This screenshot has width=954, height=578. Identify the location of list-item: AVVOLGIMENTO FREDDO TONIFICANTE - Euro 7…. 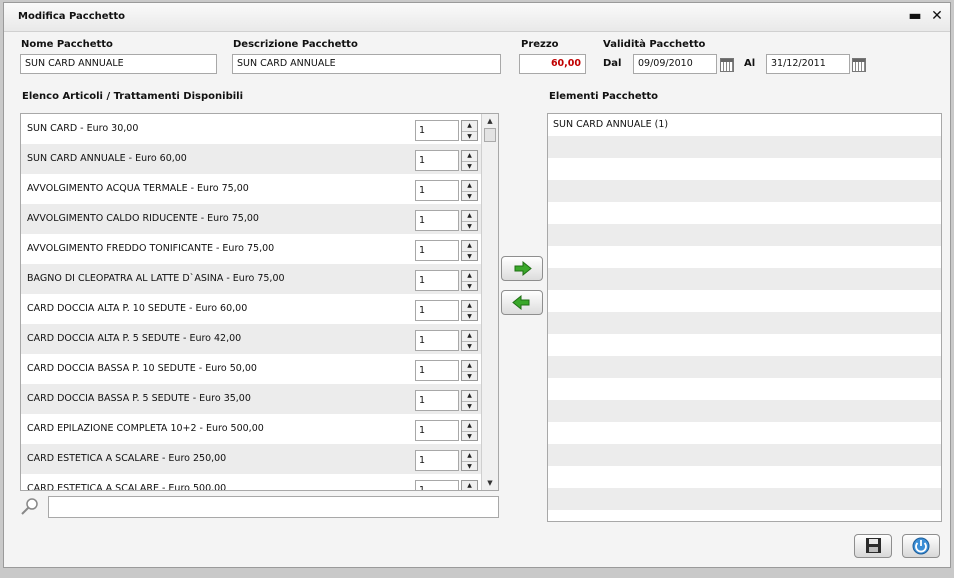
(259, 249).